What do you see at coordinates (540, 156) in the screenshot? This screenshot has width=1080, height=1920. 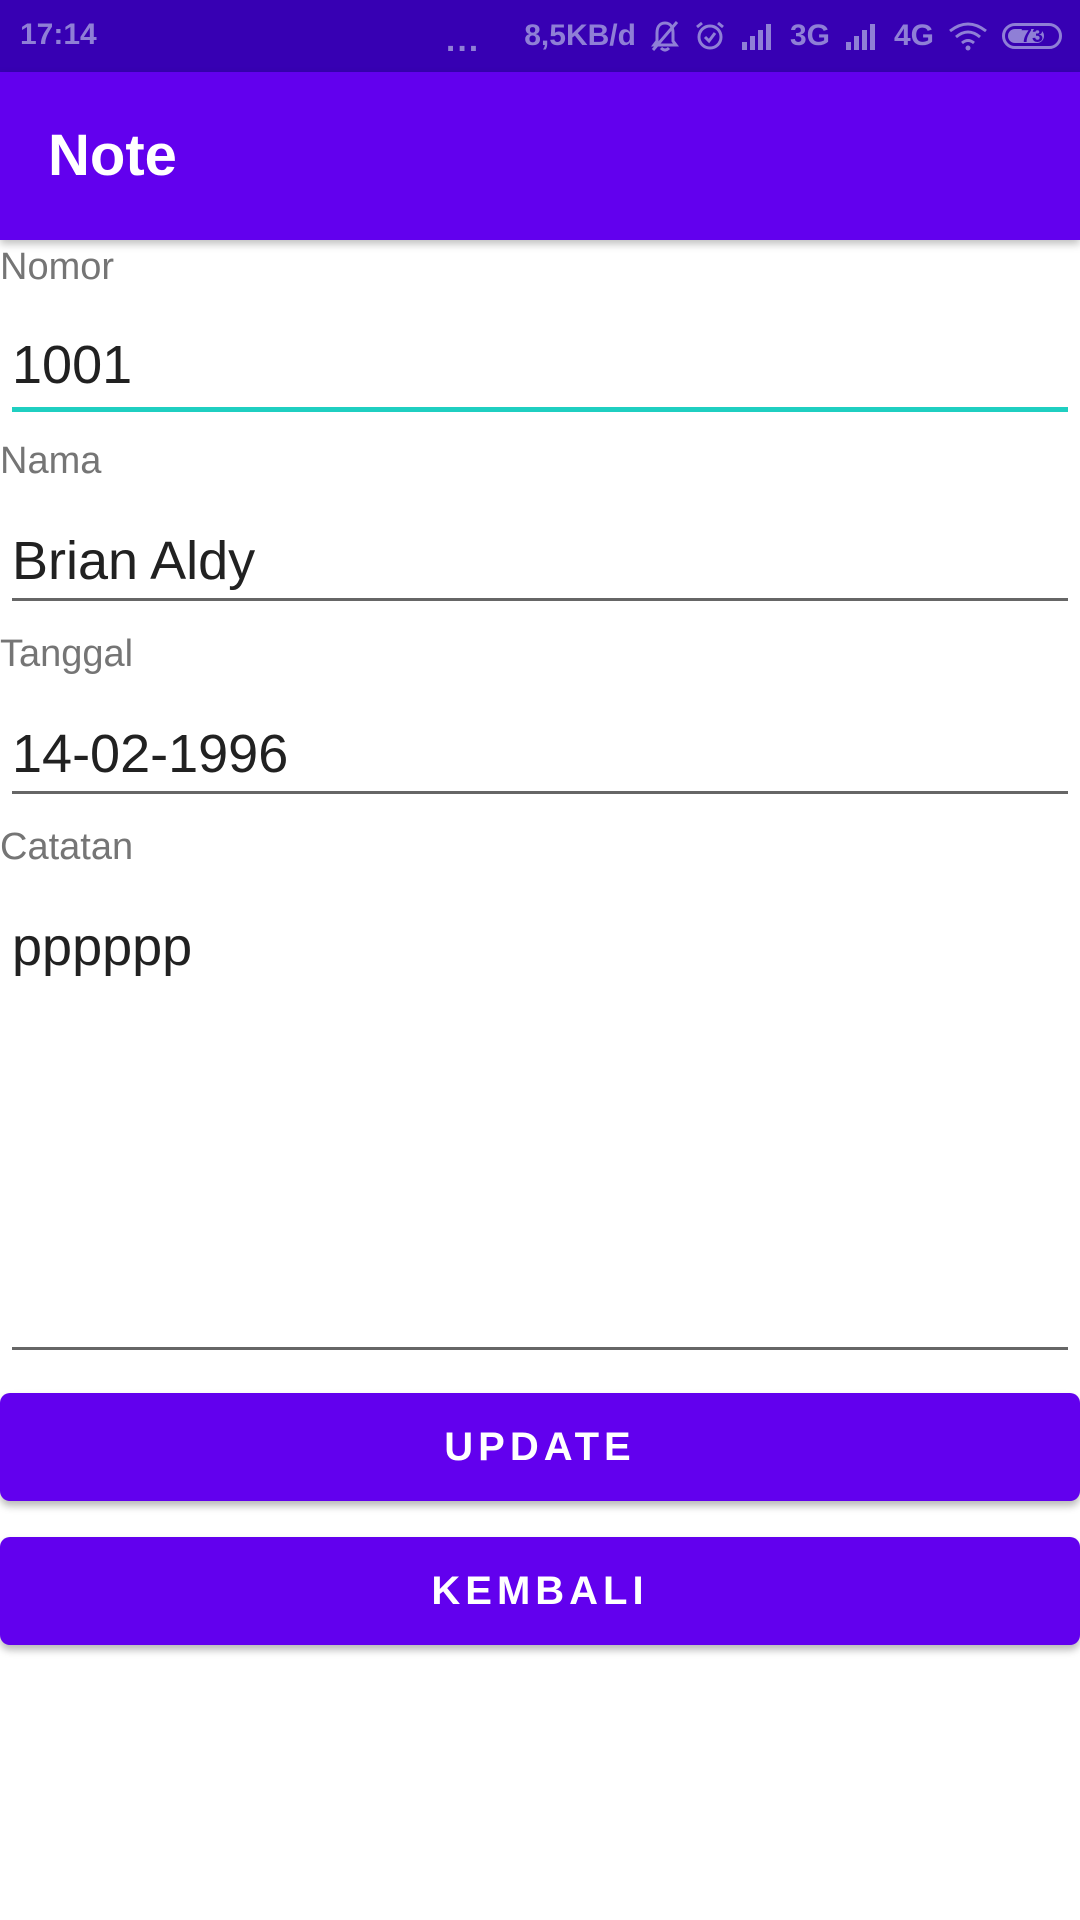 I see `app-bar: Note` at bounding box center [540, 156].